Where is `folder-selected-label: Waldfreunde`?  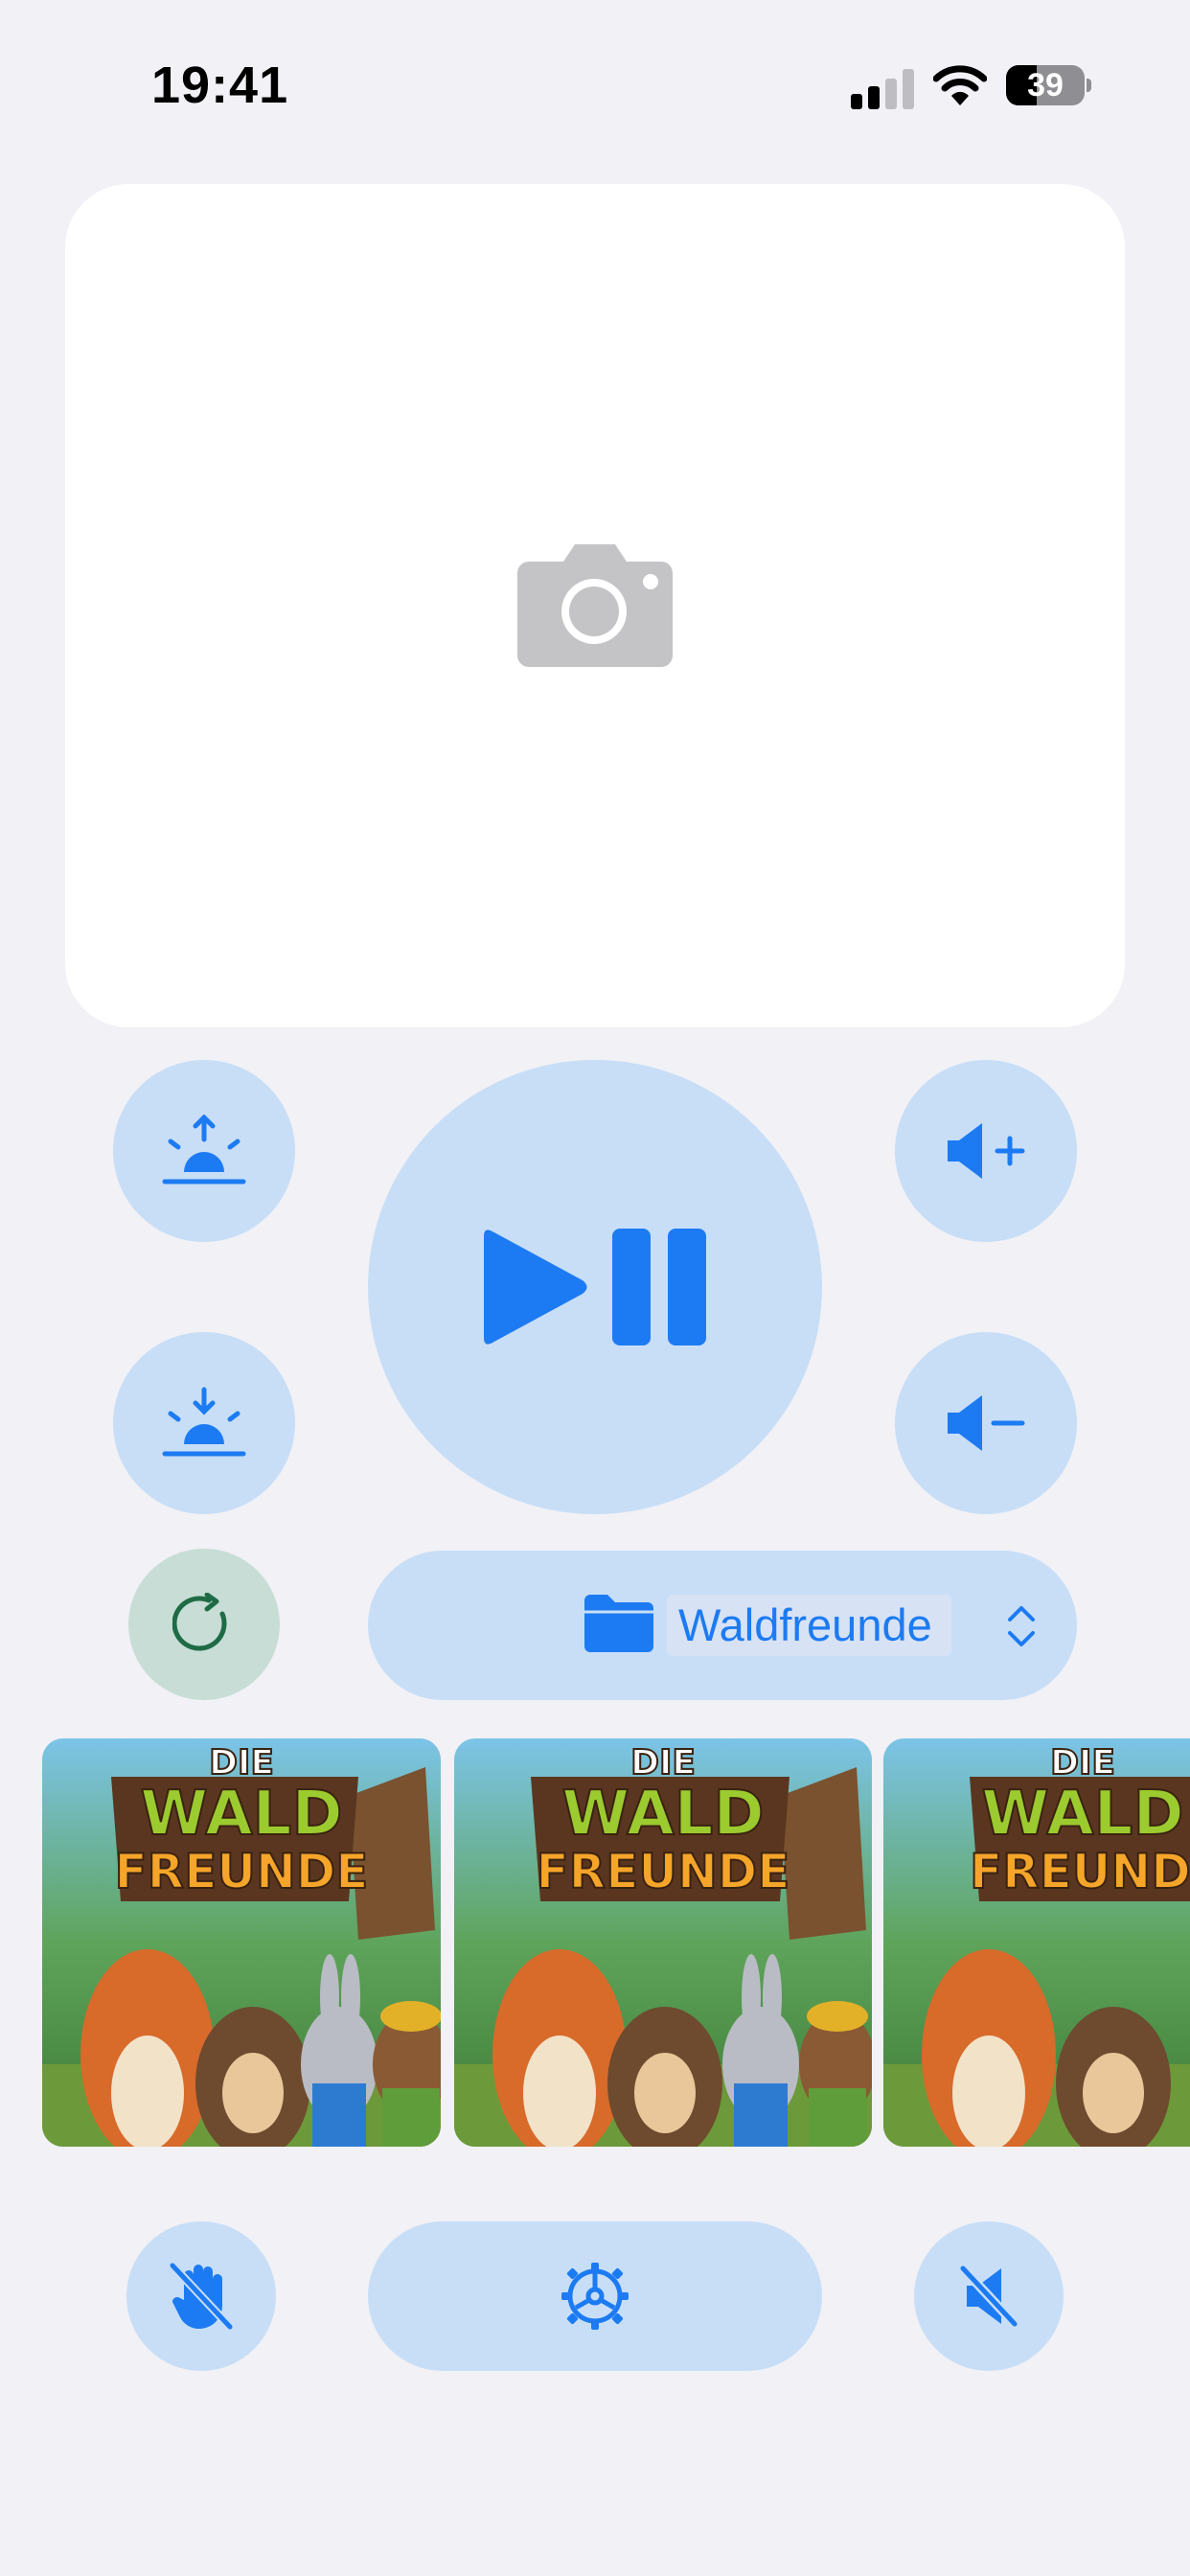
folder-selected-label: Waldfreunde is located at coordinates (809, 1625).